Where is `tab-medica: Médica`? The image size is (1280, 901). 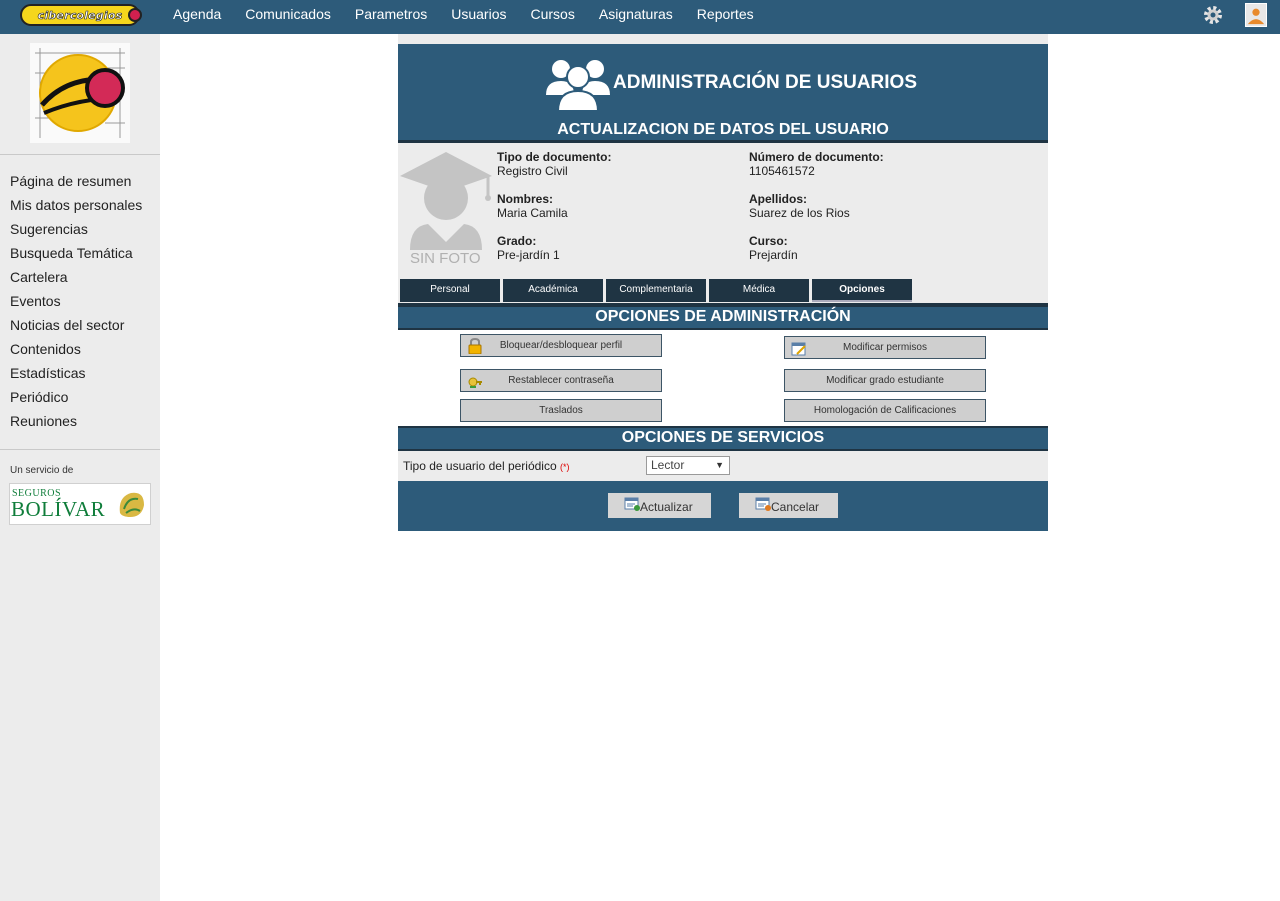
tab-medica: Médica is located at coordinates (759, 290).